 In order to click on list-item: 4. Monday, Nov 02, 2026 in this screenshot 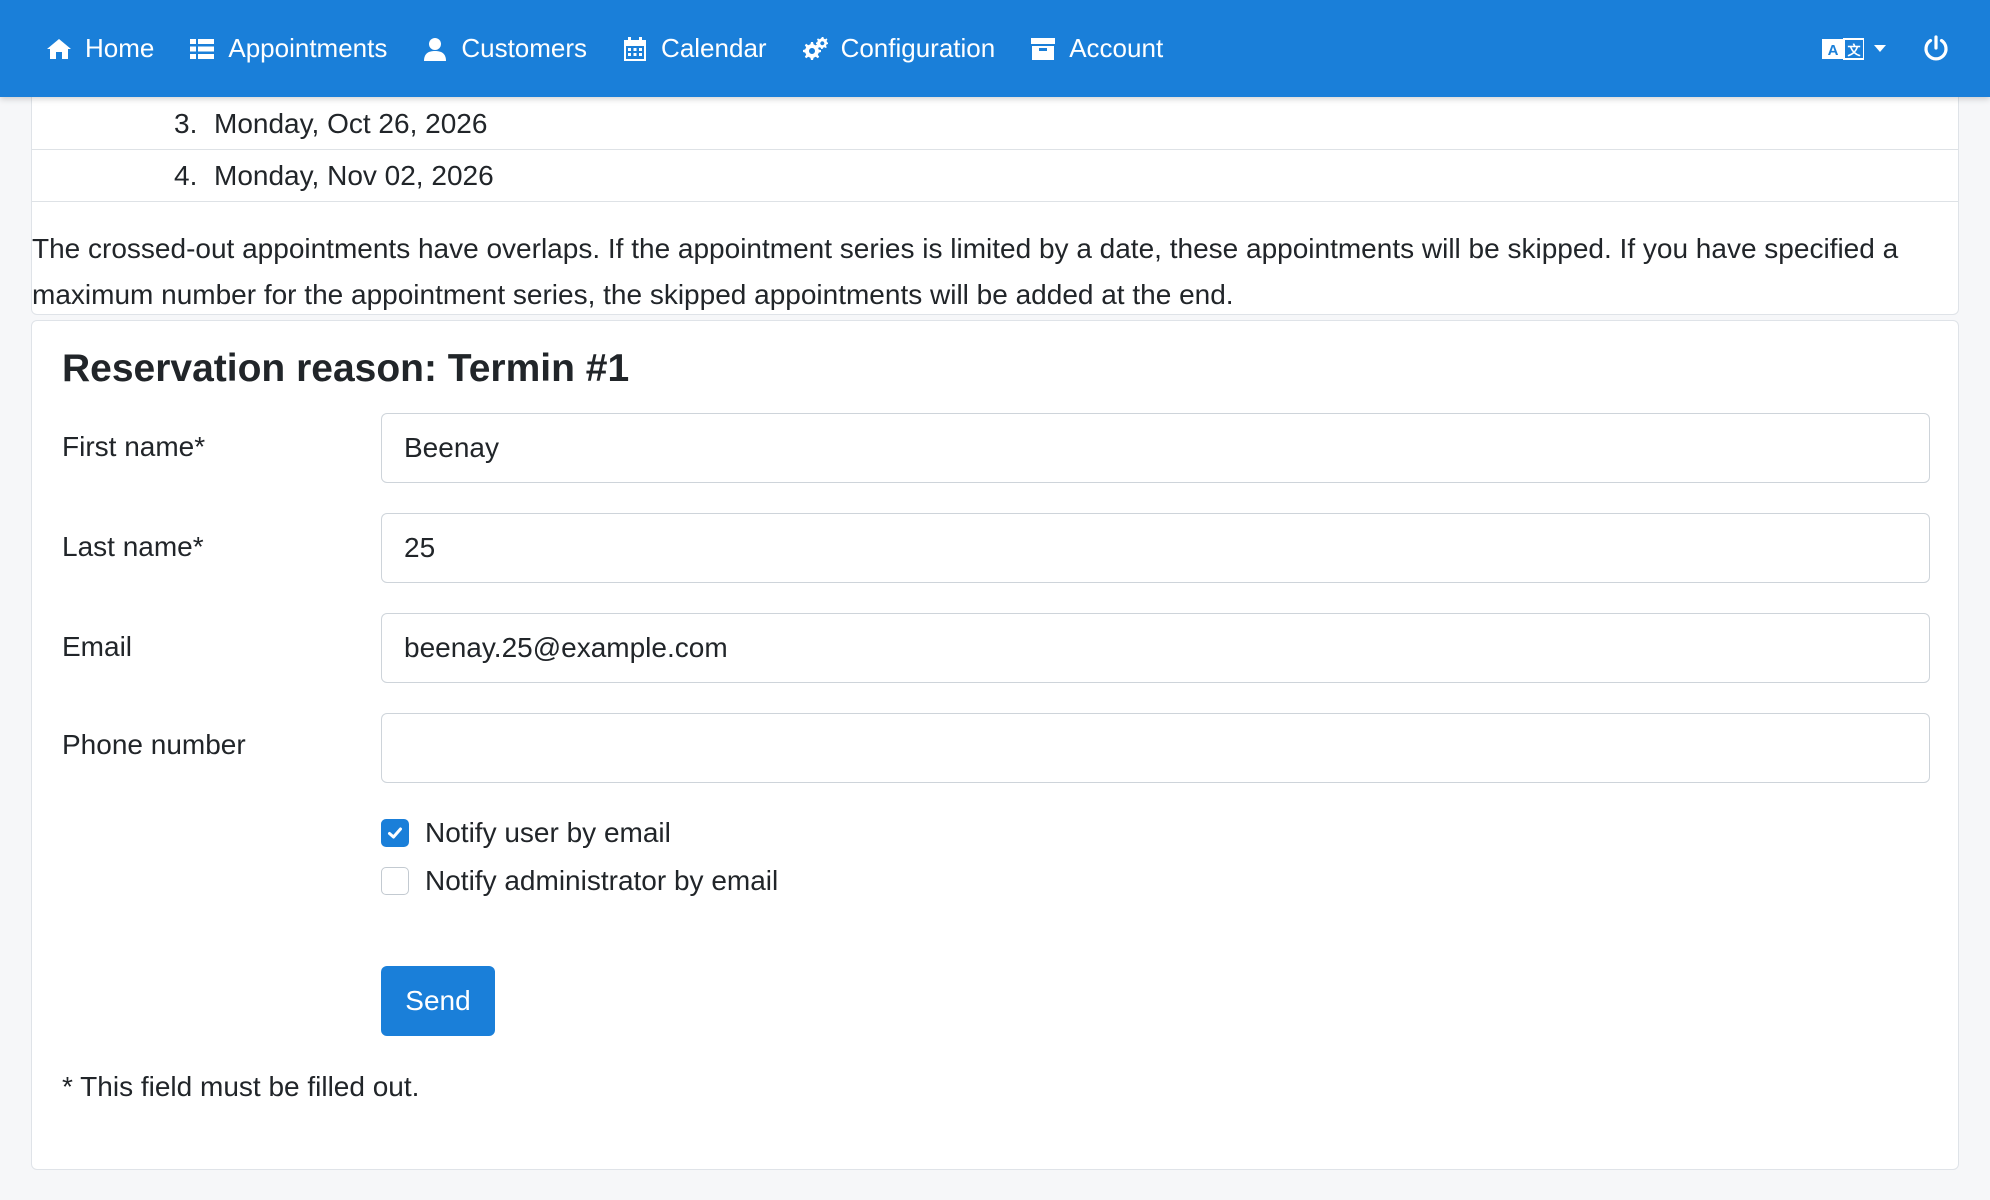, I will do `click(995, 176)`.